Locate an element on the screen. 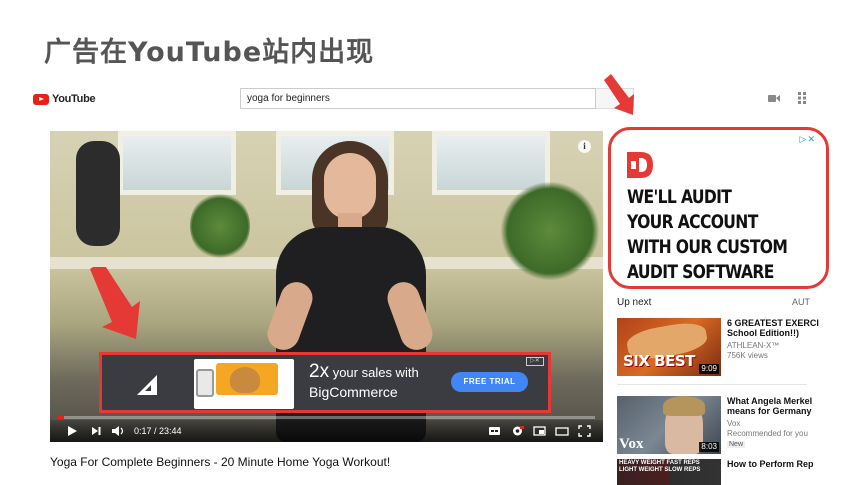  search-input: yoga for beginners is located at coordinates (418, 98).